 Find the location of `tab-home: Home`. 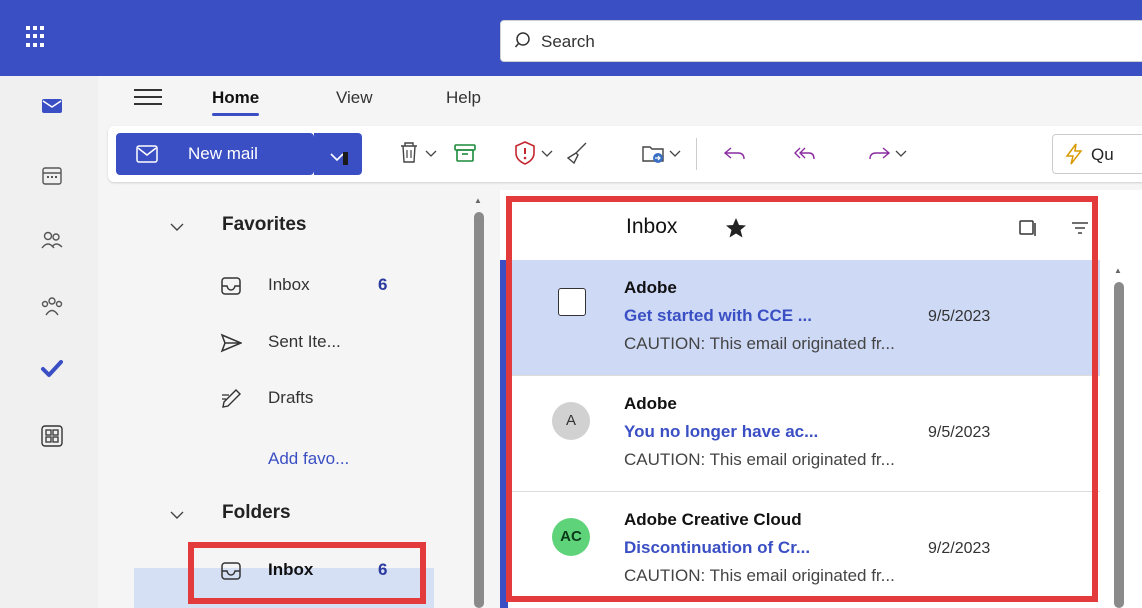

tab-home: Home is located at coordinates (236, 102).